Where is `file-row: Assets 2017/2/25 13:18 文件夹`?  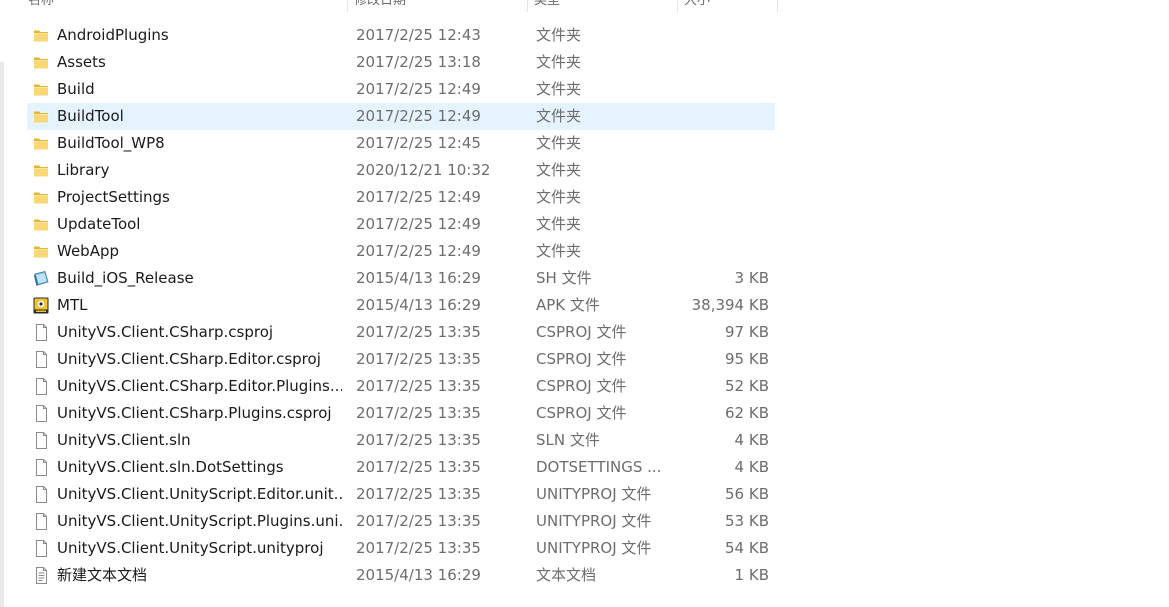 file-row: Assets 2017/2/25 13:18 文件夹 is located at coordinates (401, 62).